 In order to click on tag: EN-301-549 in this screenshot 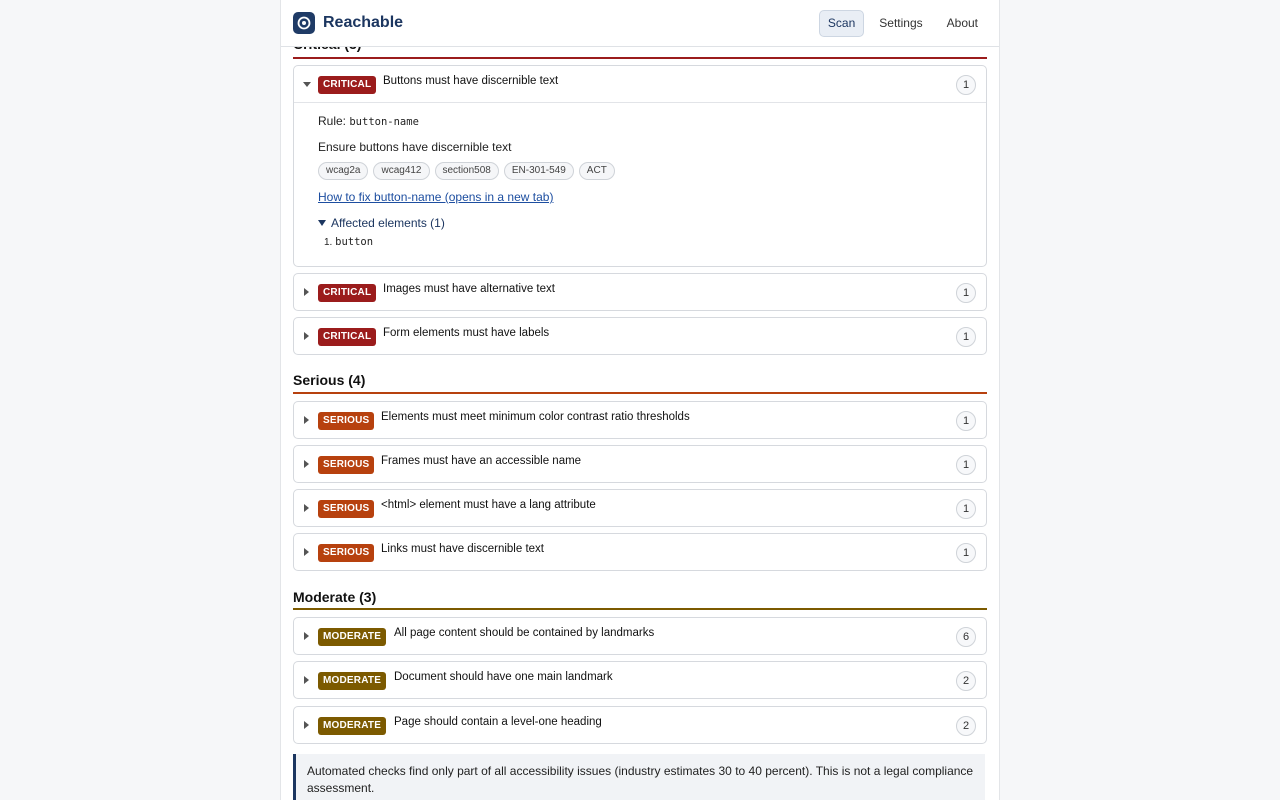, I will do `click(538, 171)`.